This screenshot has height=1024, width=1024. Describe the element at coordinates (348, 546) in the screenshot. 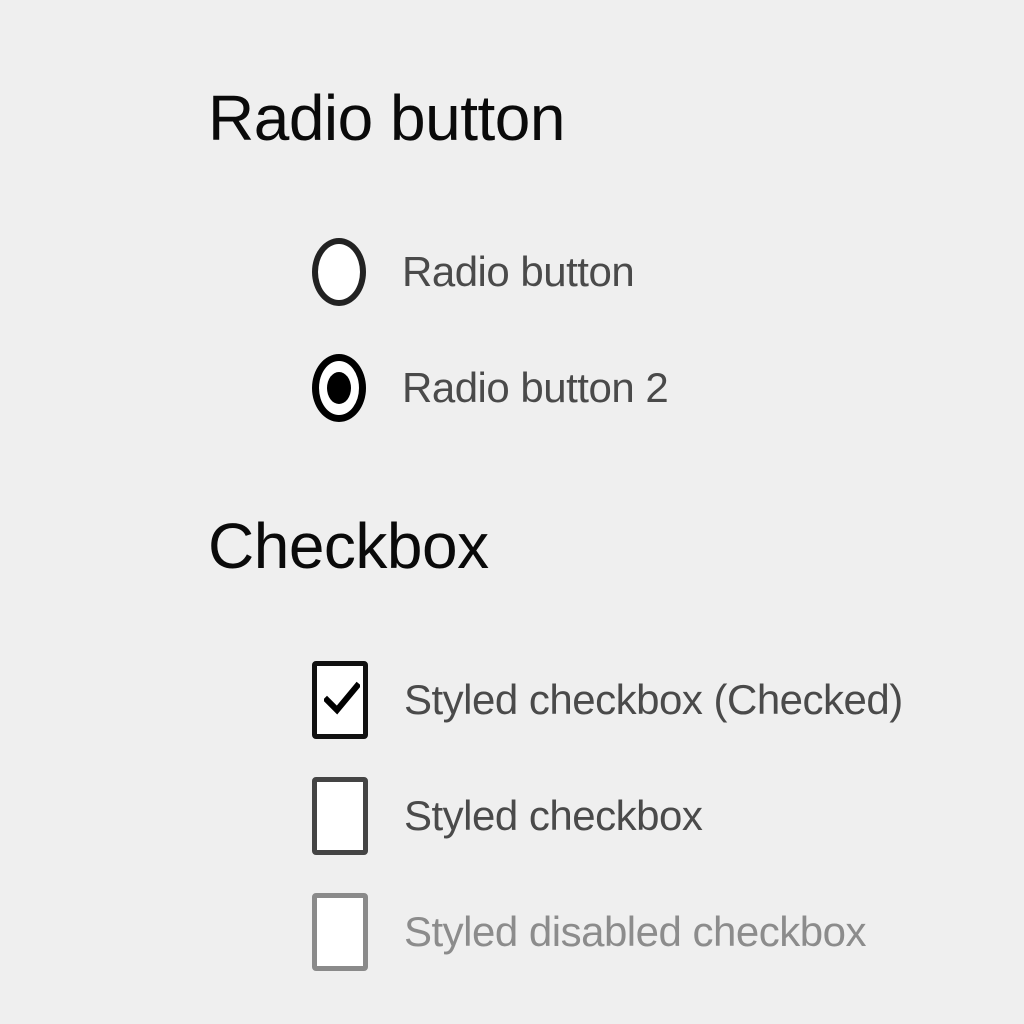

I see `checkbox-section-heading: Checkbox` at that location.